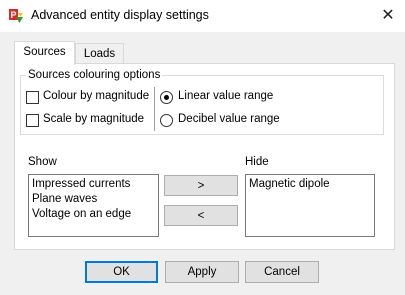 The image size is (405, 295). What do you see at coordinates (120, 15) in the screenshot?
I see `window-title: Advanced entity display settings` at bounding box center [120, 15].